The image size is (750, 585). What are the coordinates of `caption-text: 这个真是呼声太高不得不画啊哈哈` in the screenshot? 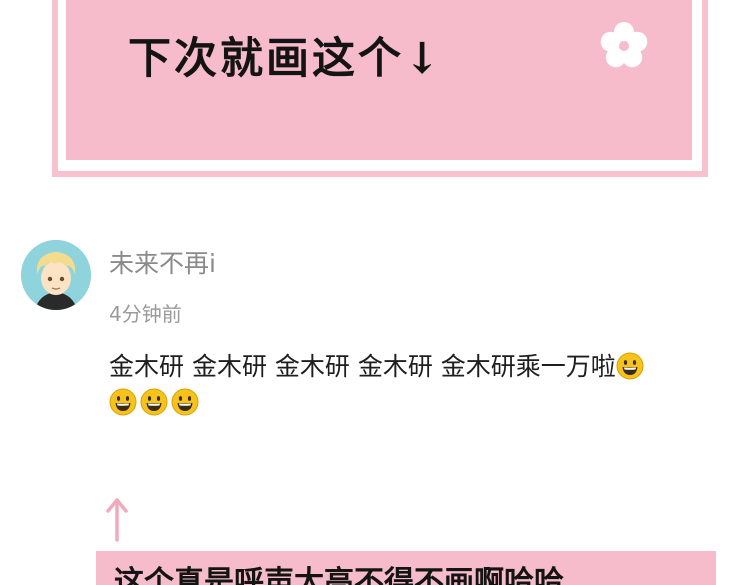 It's located at (339, 575).